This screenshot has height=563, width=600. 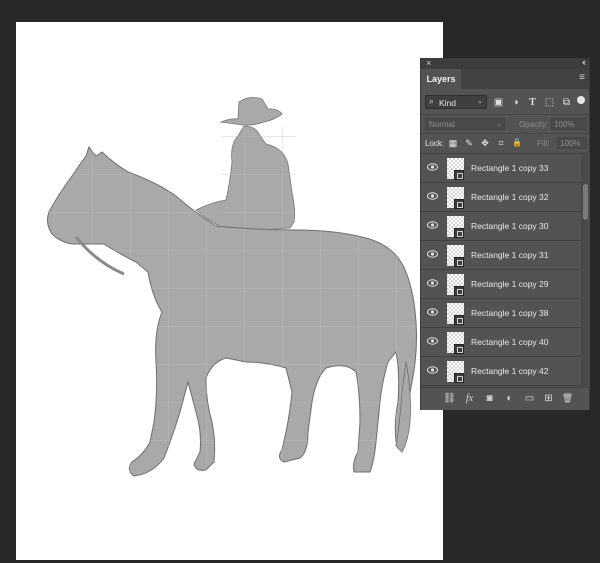 I want to click on layer-row: Rectangle 1 copy 38, so click(x=501, y=313).